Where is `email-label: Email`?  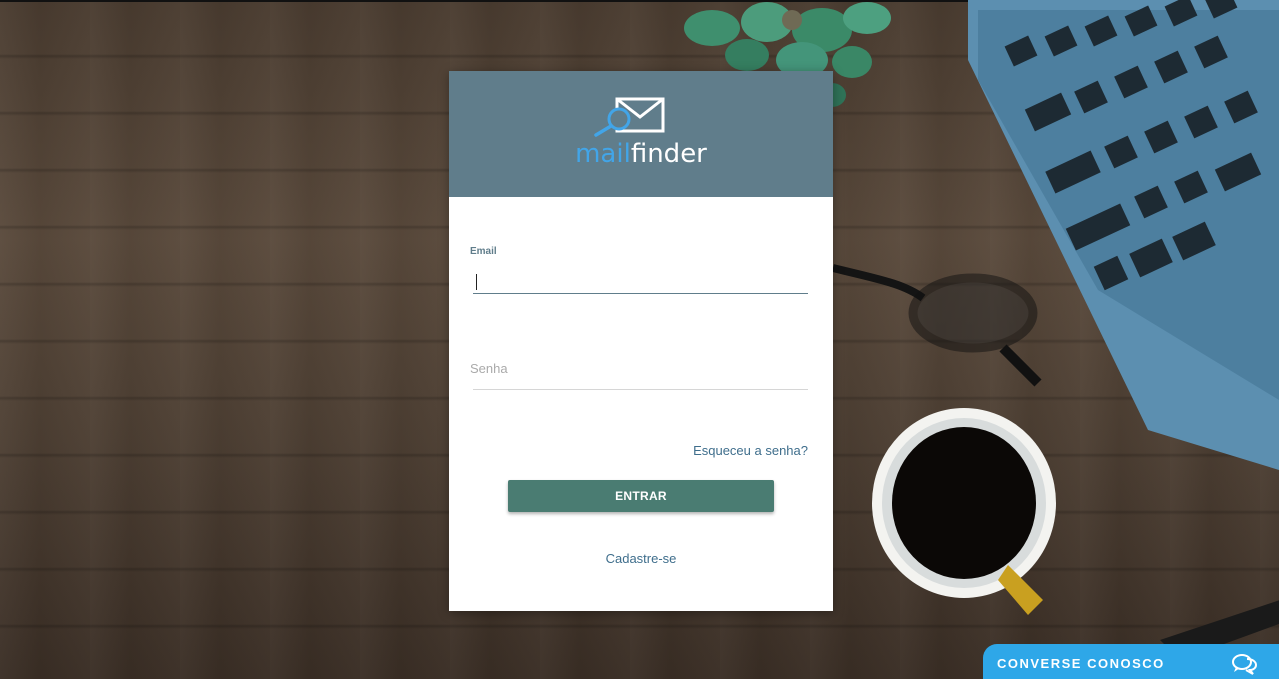 email-label: Email is located at coordinates (483, 251).